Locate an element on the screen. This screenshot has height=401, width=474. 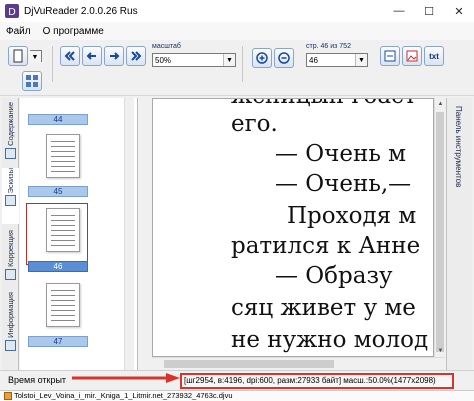
page-select: 46 ▼ is located at coordinates (337, 60).